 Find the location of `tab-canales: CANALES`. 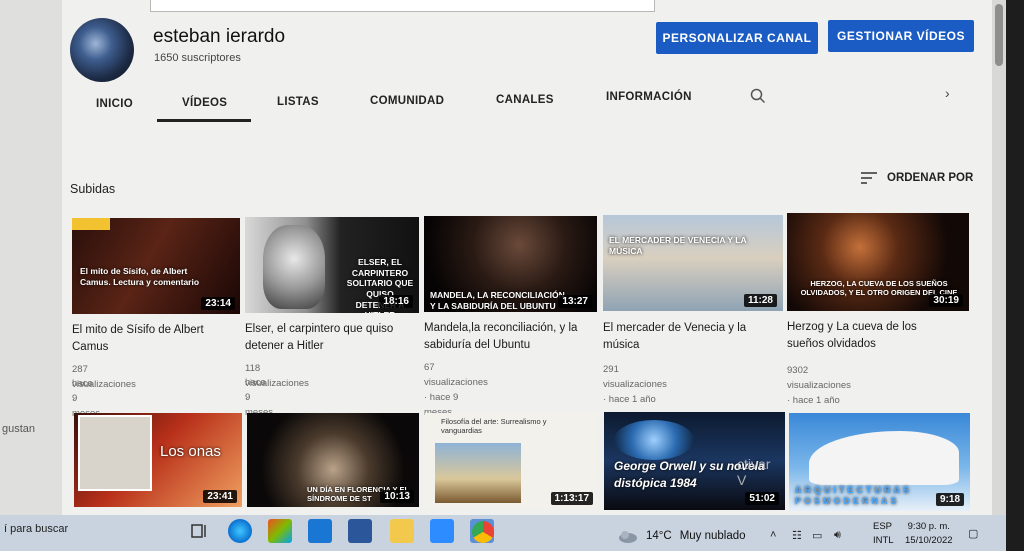

tab-canales: CANALES is located at coordinates (525, 100).